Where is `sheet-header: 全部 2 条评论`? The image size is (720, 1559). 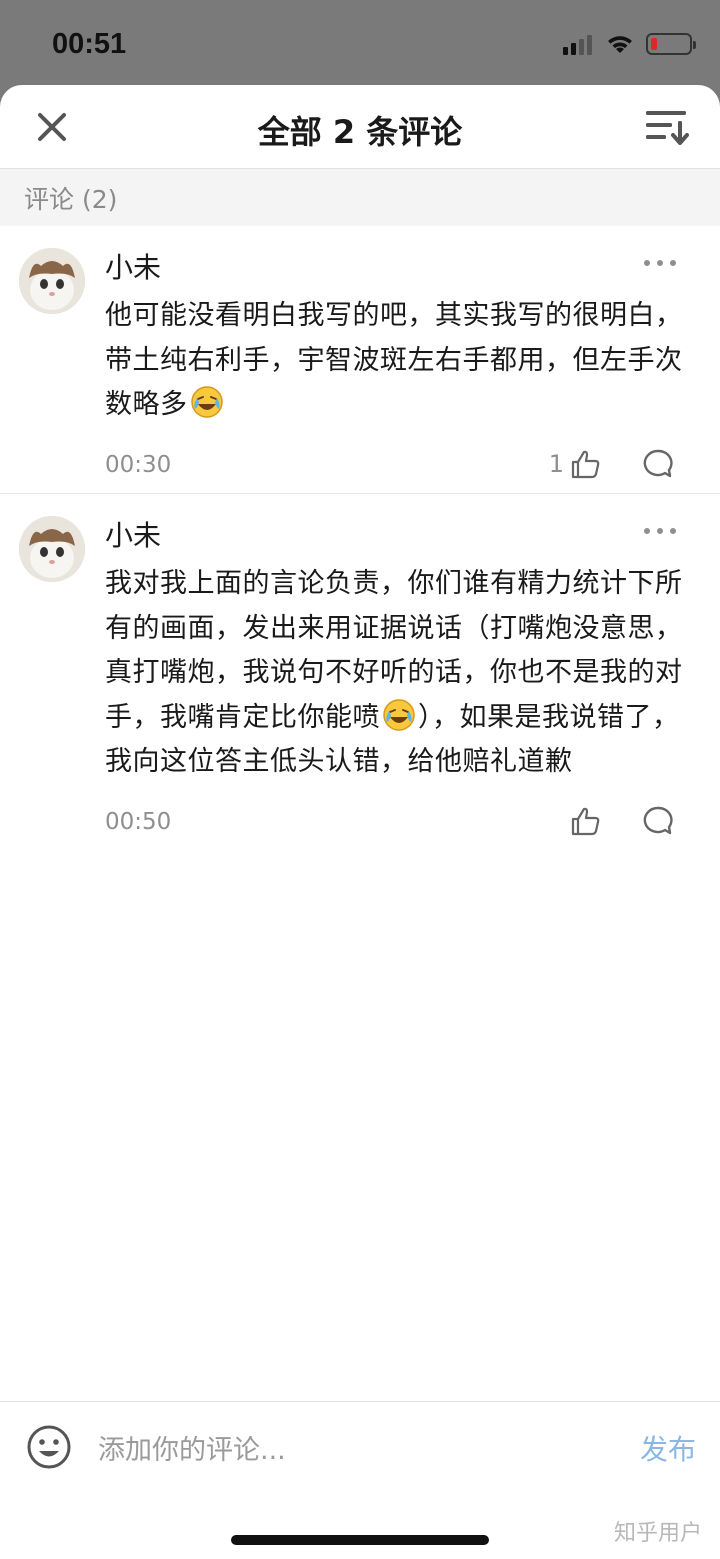
sheet-header: 全部 2 条评论 is located at coordinates (360, 127).